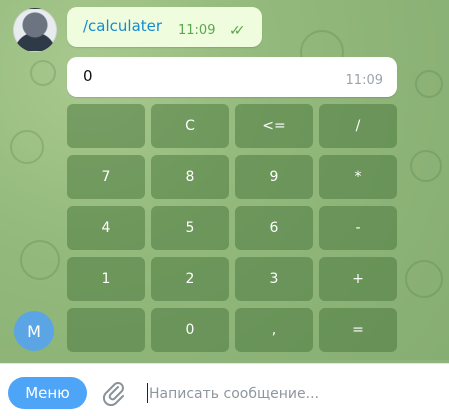 The image size is (449, 416). Describe the element at coordinates (190, 126) in the screenshot. I see `calc-key: C` at that location.